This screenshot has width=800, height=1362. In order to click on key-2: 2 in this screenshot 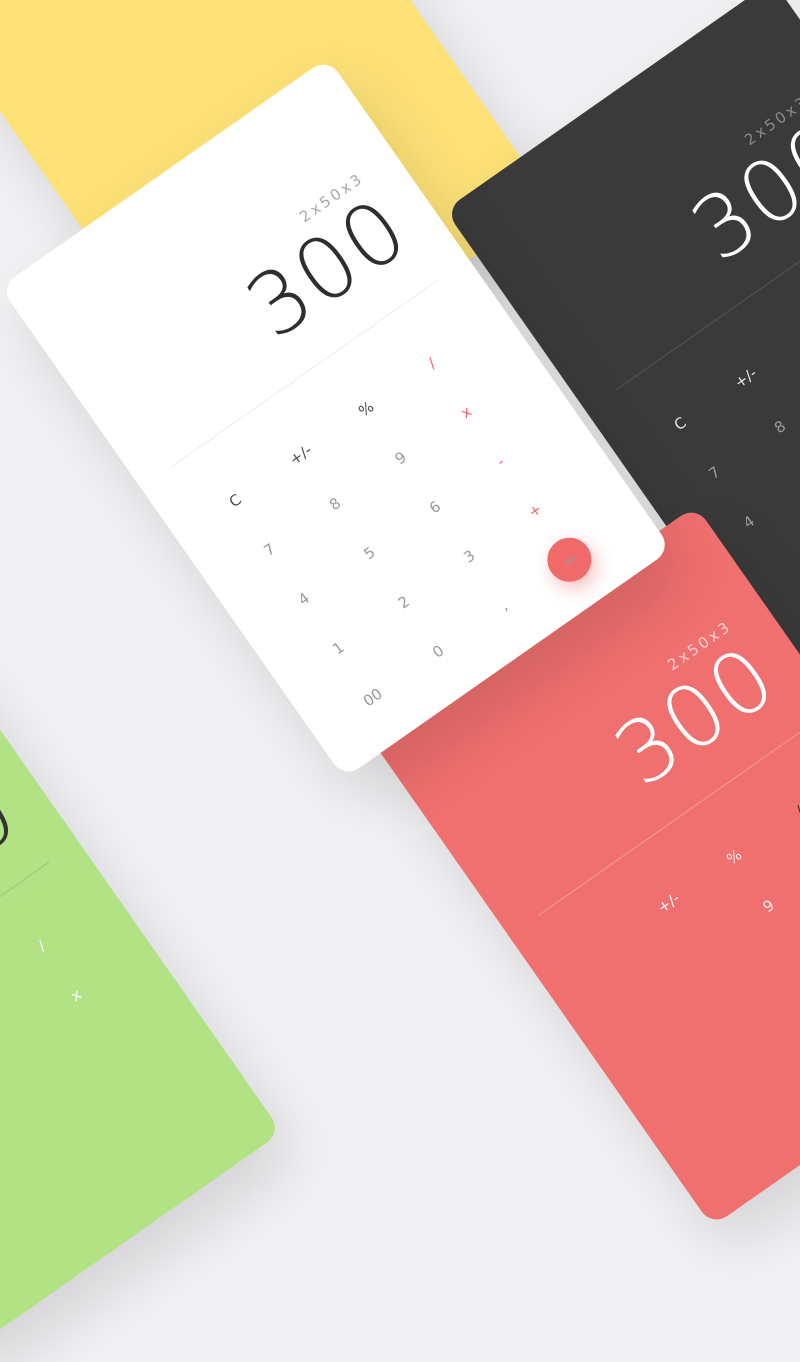, I will do `click(404, 602)`.